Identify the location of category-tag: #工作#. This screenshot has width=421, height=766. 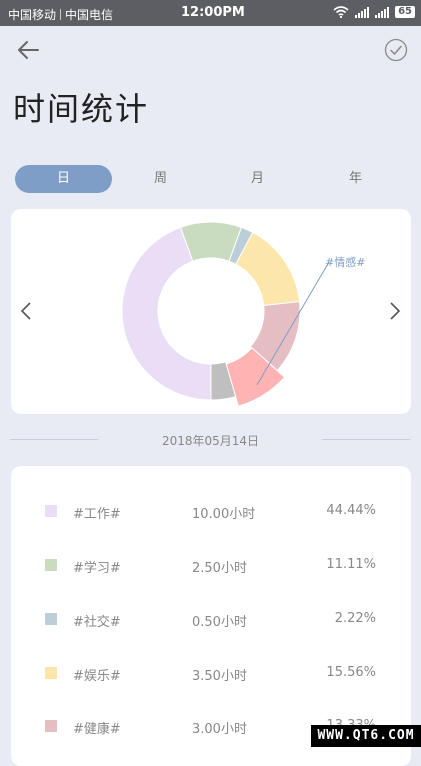
(97, 514).